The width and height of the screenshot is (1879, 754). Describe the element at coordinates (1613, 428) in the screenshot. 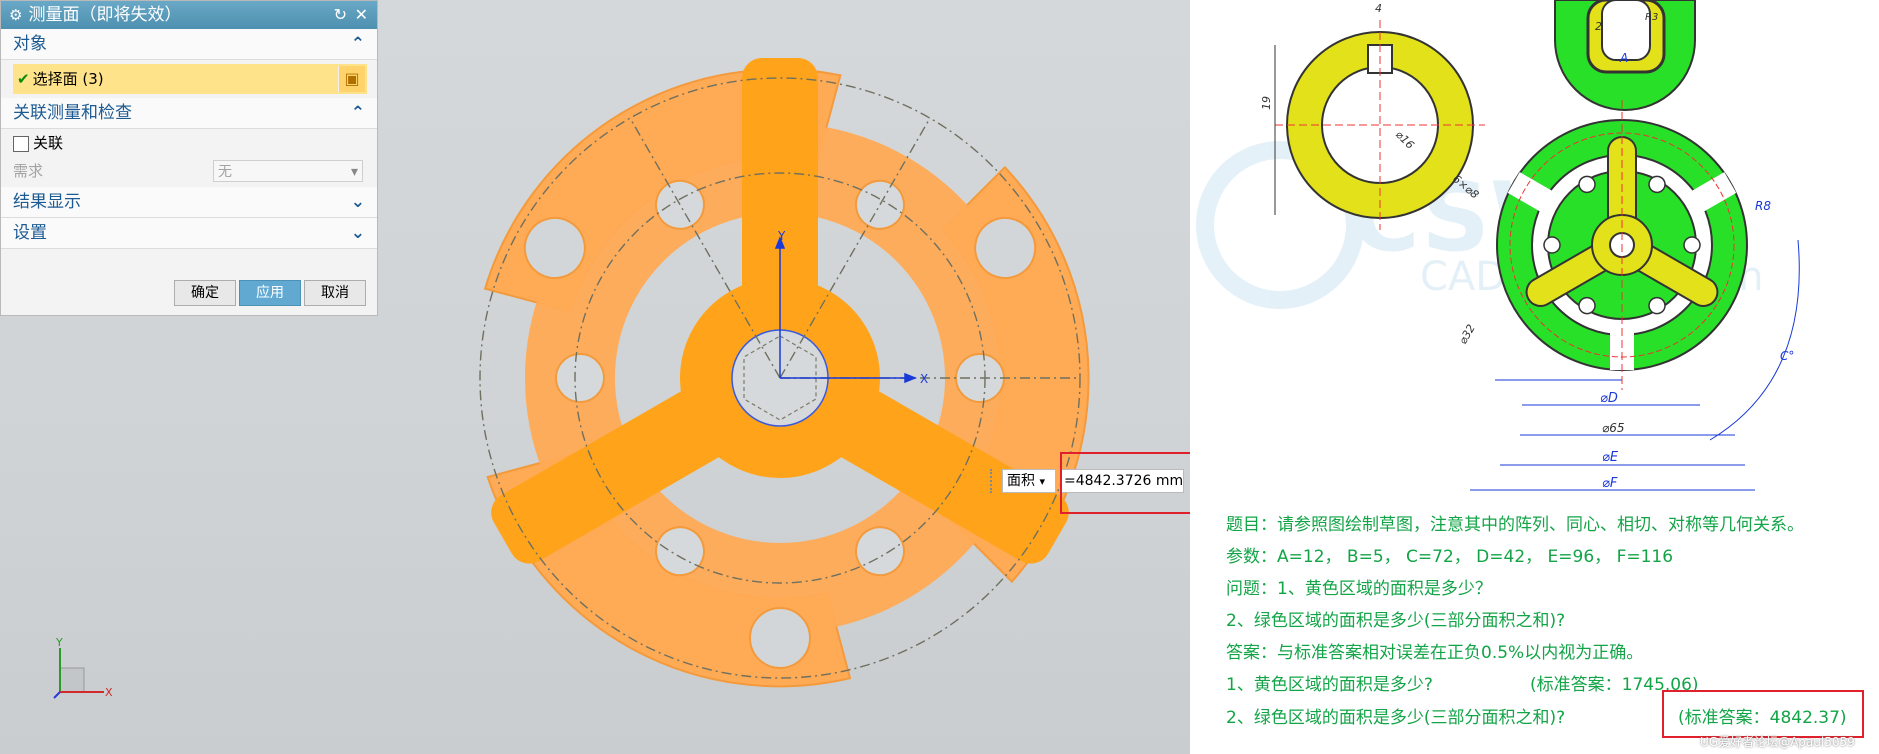

I see `svg-text: ⌀65` at that location.